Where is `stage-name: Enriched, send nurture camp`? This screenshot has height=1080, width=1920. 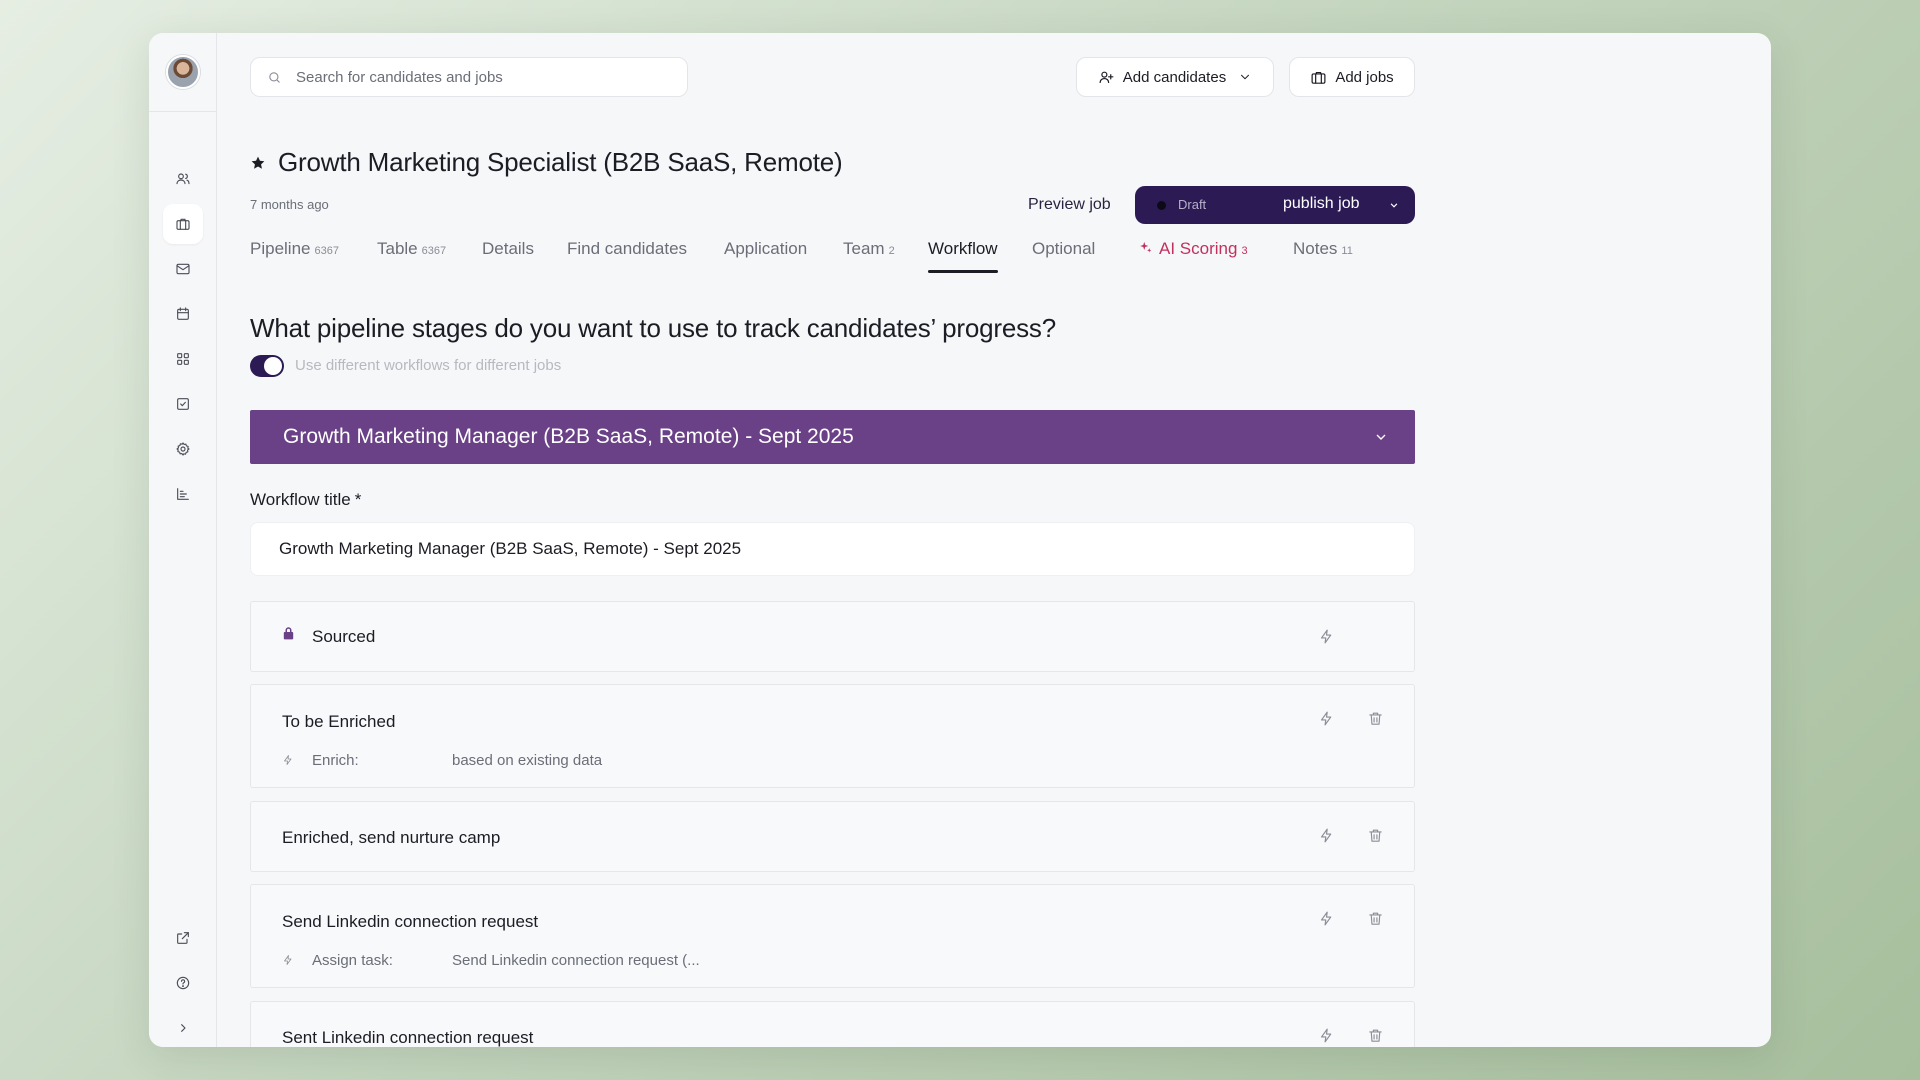 stage-name: Enriched, send nurture camp is located at coordinates (391, 837).